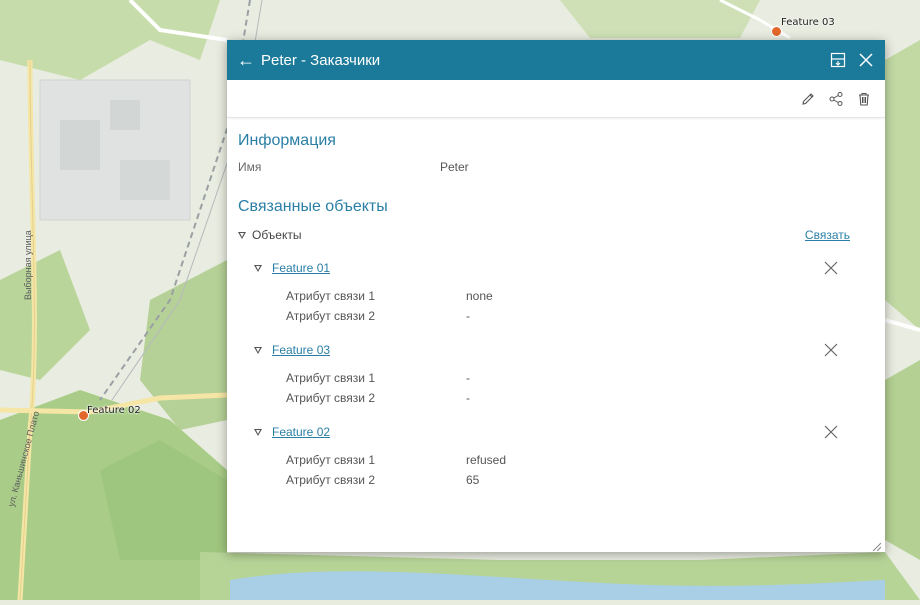 Image resolution: width=920 pixels, height=605 pixels. Describe the element at coordinates (836, 99) in the screenshot. I see `share-icon` at that location.